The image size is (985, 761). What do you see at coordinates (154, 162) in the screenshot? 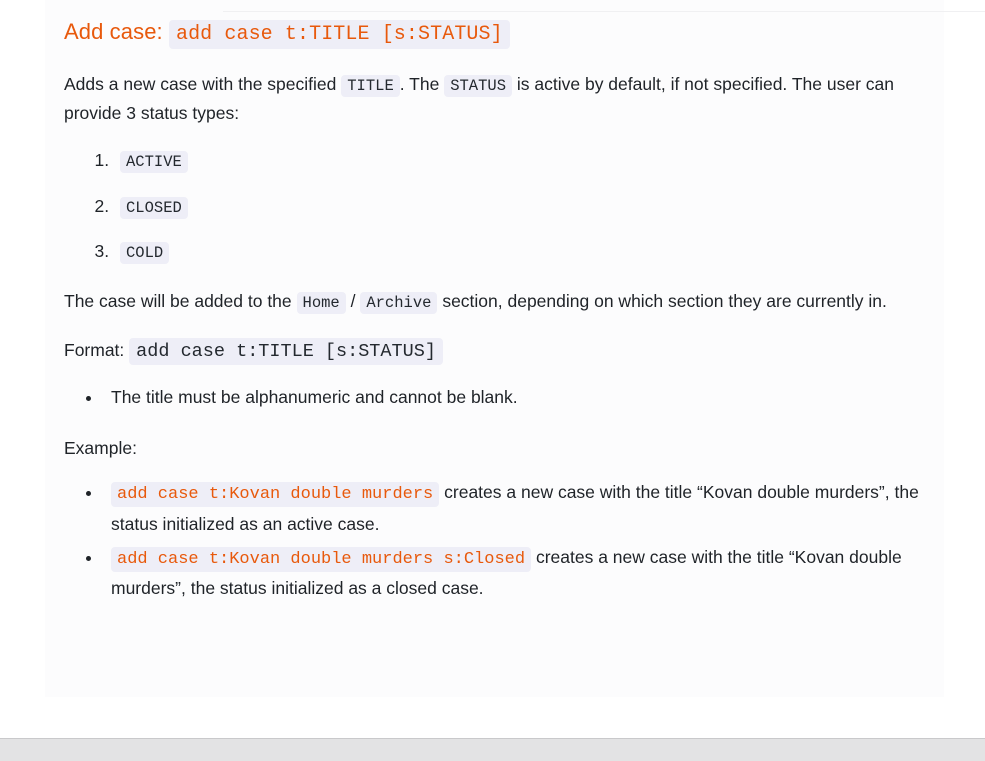
I see `status-value-chip: ACTIVE` at bounding box center [154, 162].